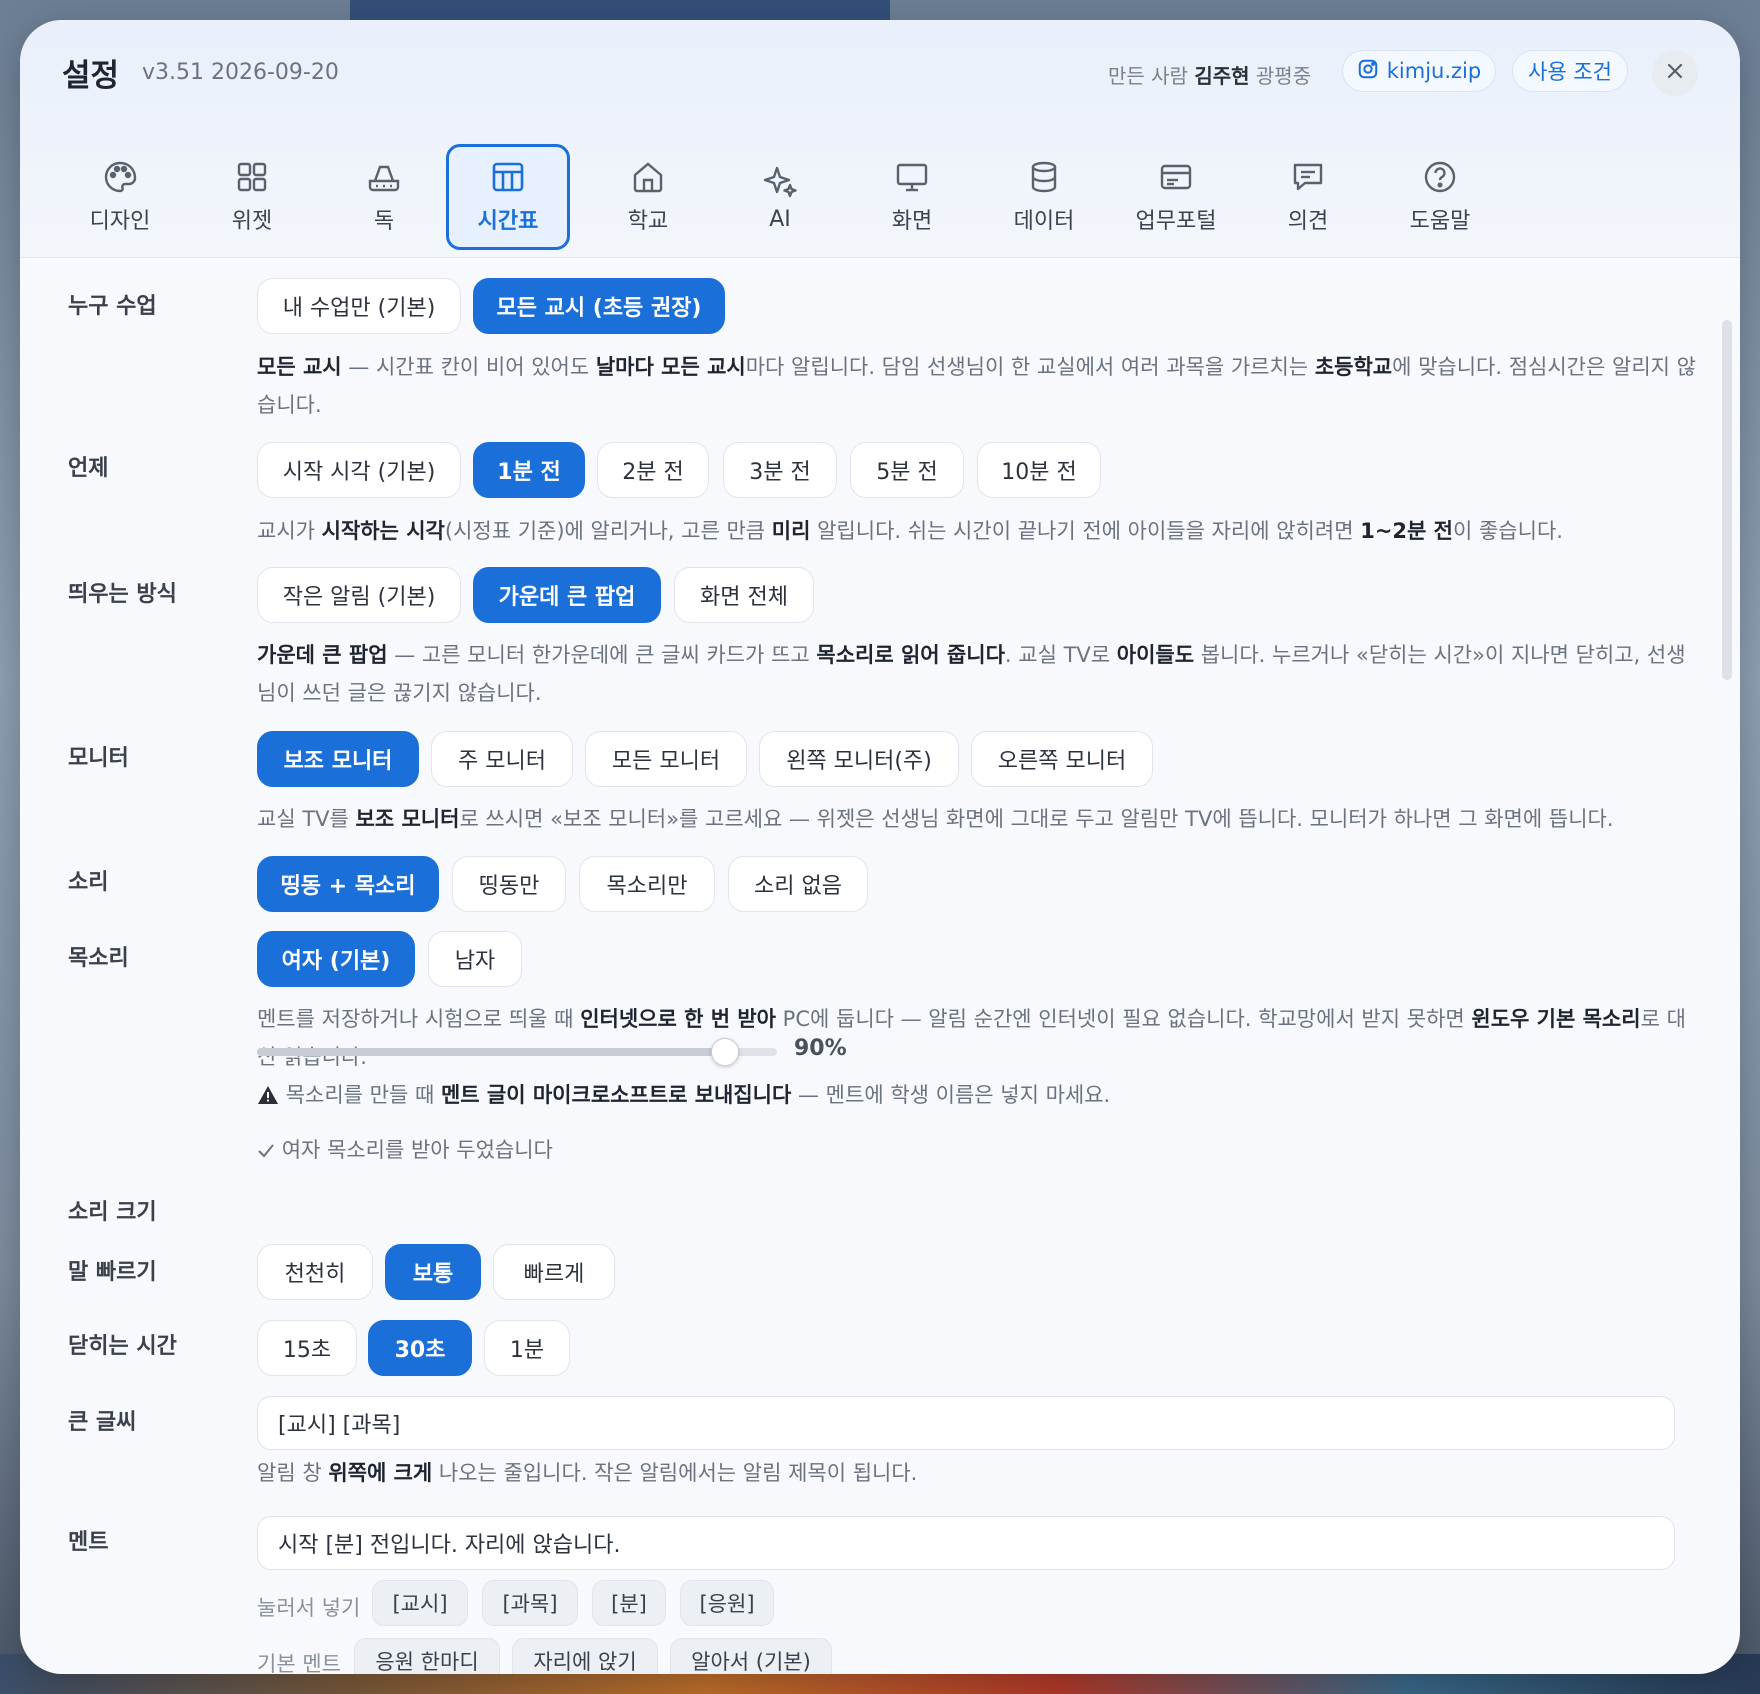  I want to click on tab-screen: 화면, so click(912, 197).